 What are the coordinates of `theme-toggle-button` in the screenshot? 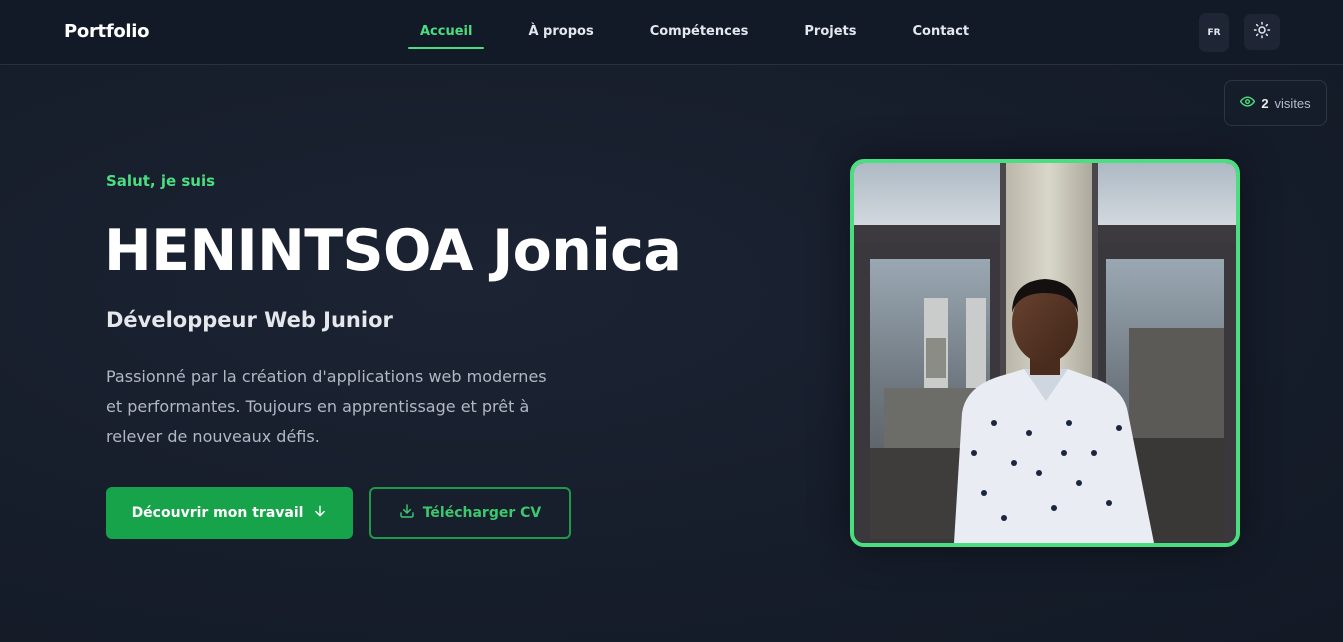 It's located at (1262, 32).